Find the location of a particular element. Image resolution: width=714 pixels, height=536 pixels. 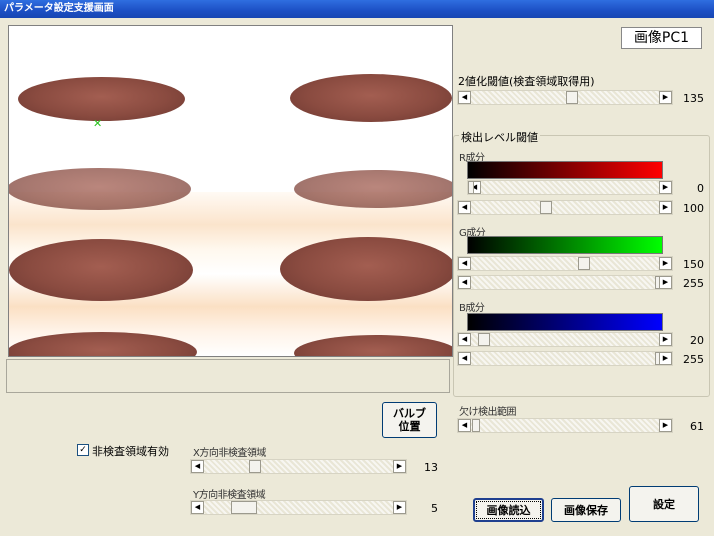

non-inspect-label: 非検査領域有効 is located at coordinates (130, 451).